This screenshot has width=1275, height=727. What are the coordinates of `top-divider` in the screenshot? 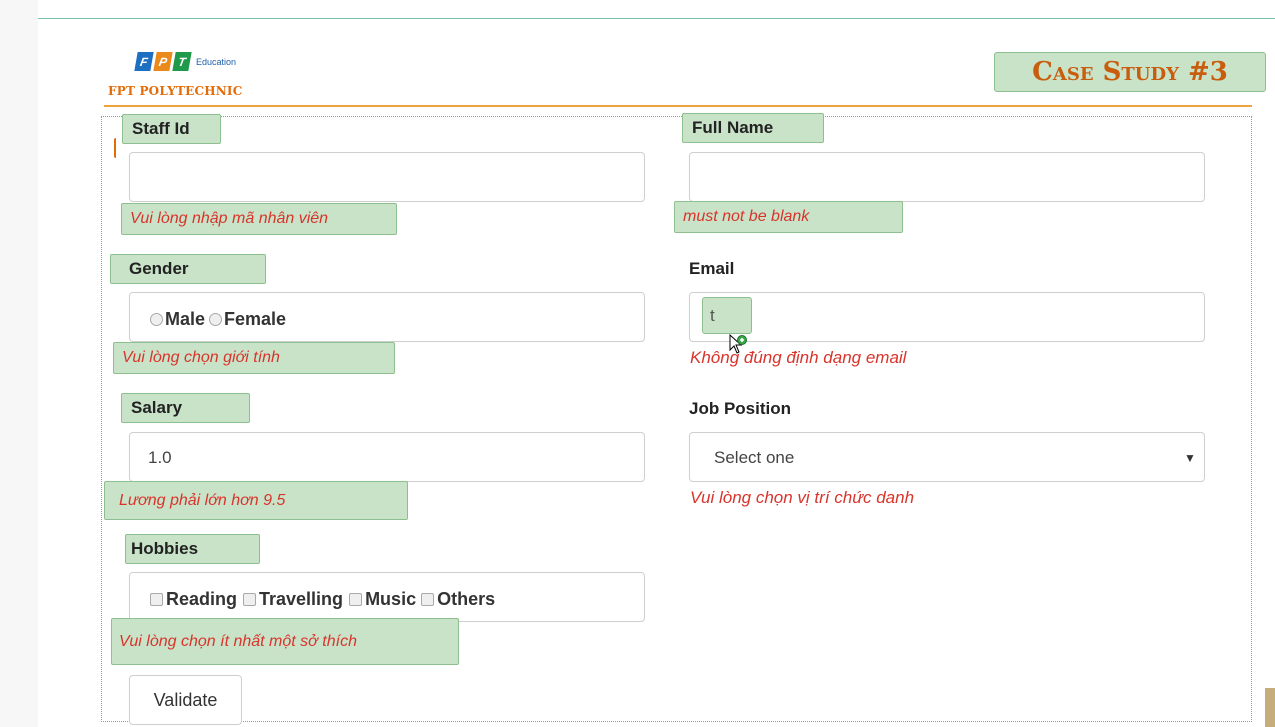 It's located at (656, 18).